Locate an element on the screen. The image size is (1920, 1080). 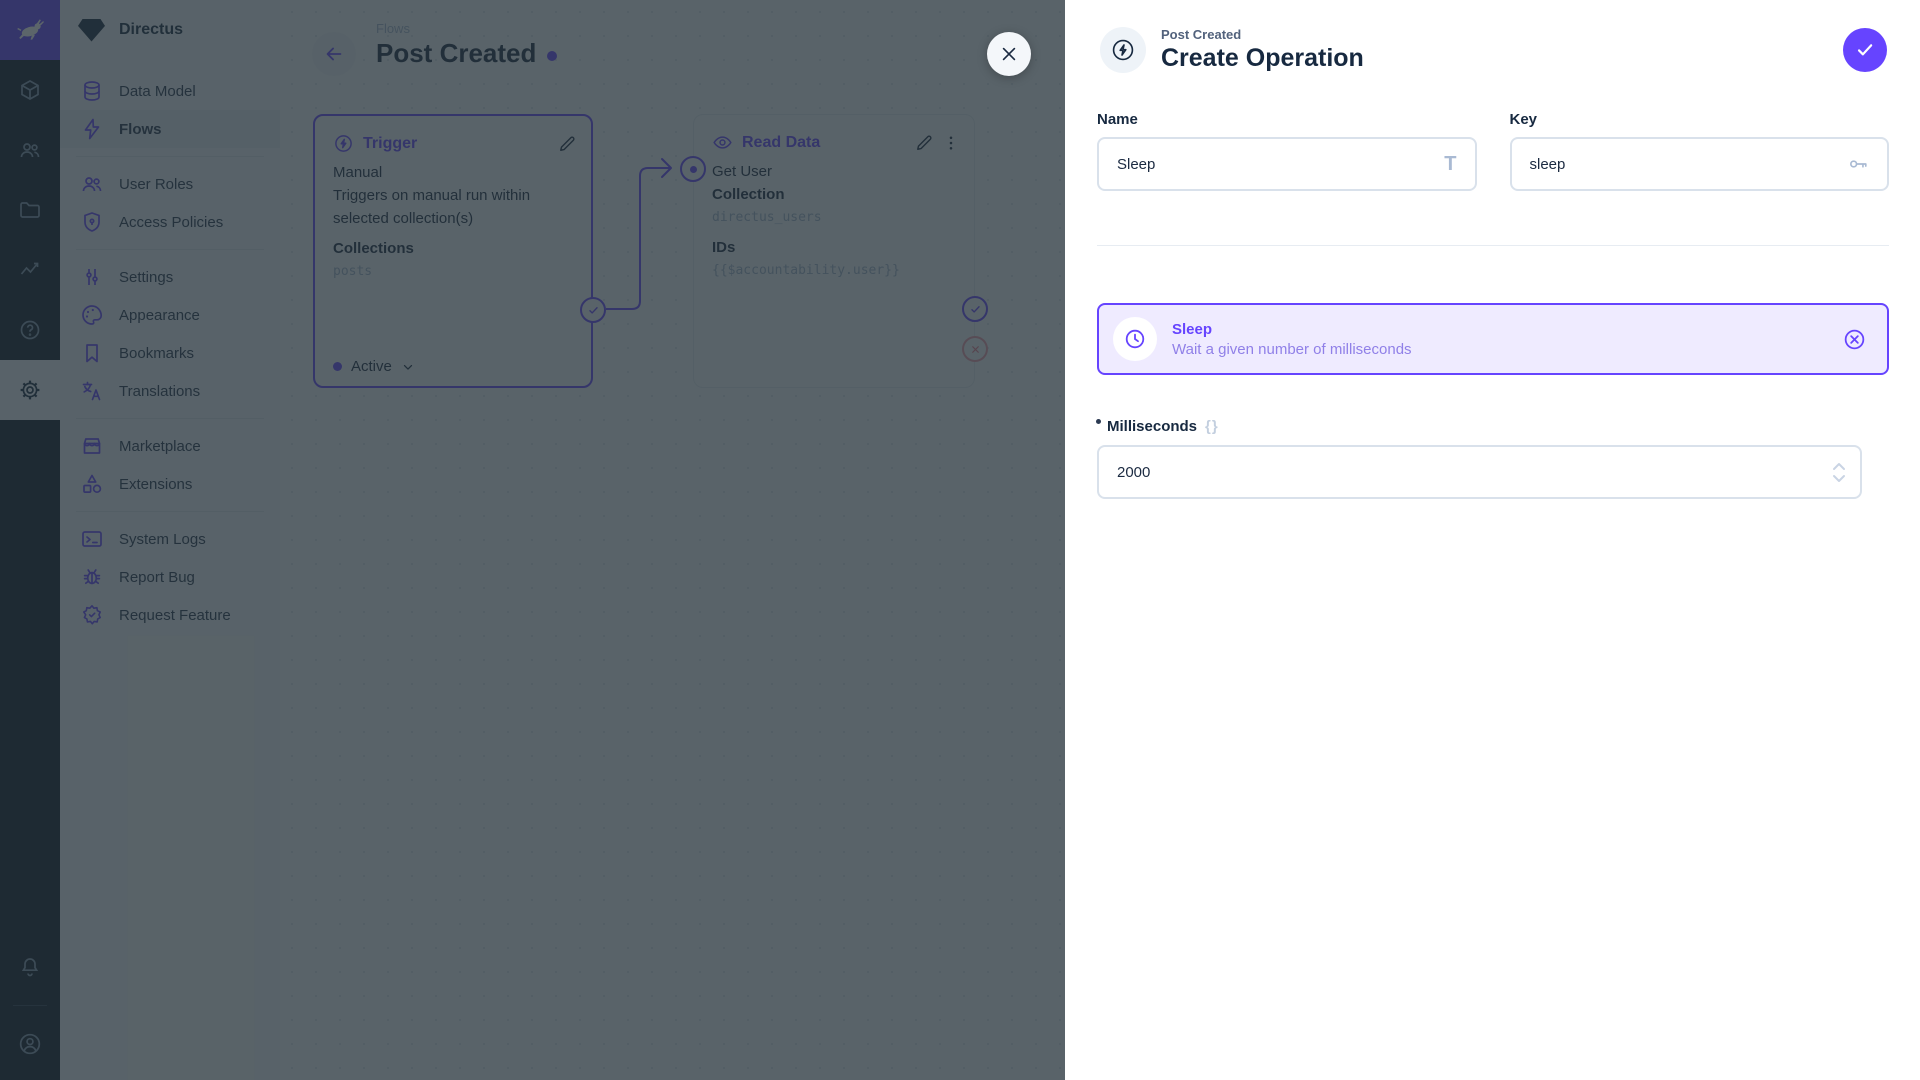
check-icon is located at coordinates (1865, 50).